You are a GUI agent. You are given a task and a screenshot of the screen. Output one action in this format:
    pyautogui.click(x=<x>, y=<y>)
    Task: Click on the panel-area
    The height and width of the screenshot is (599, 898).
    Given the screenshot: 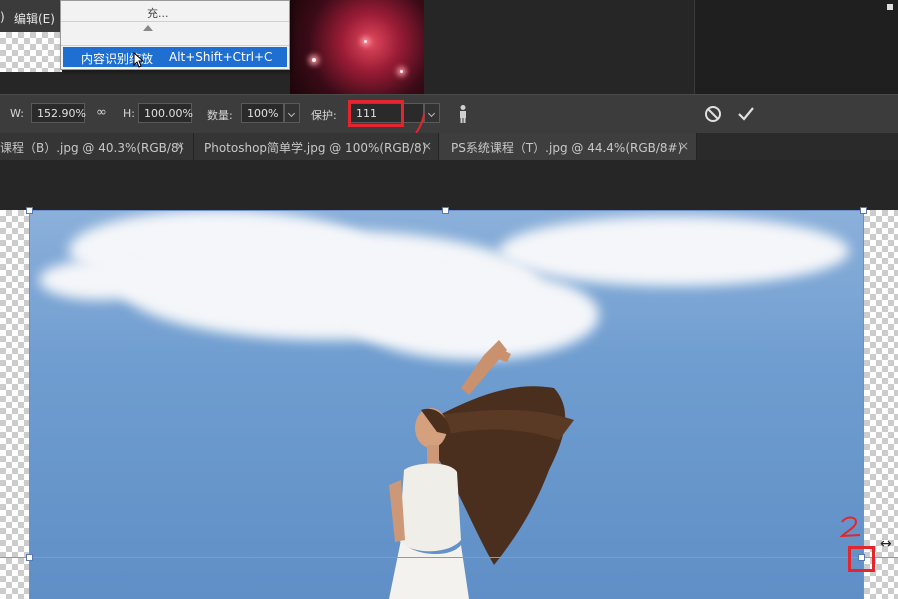 What is the action you would take?
    pyautogui.click(x=796, y=47)
    